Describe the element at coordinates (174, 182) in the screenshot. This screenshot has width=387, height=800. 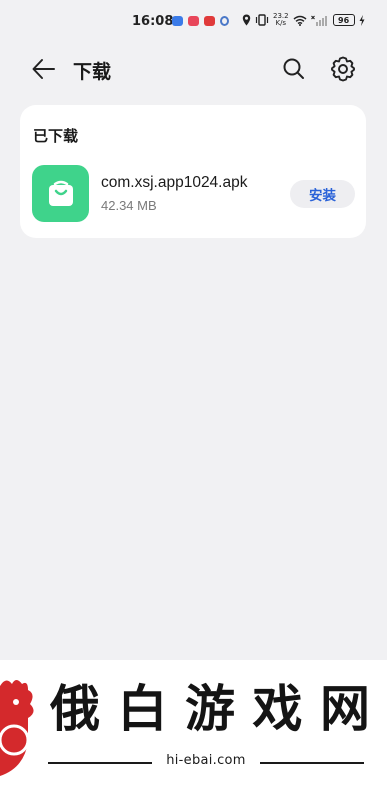
I see `file-name: com.xsj.app1024.apk` at that location.